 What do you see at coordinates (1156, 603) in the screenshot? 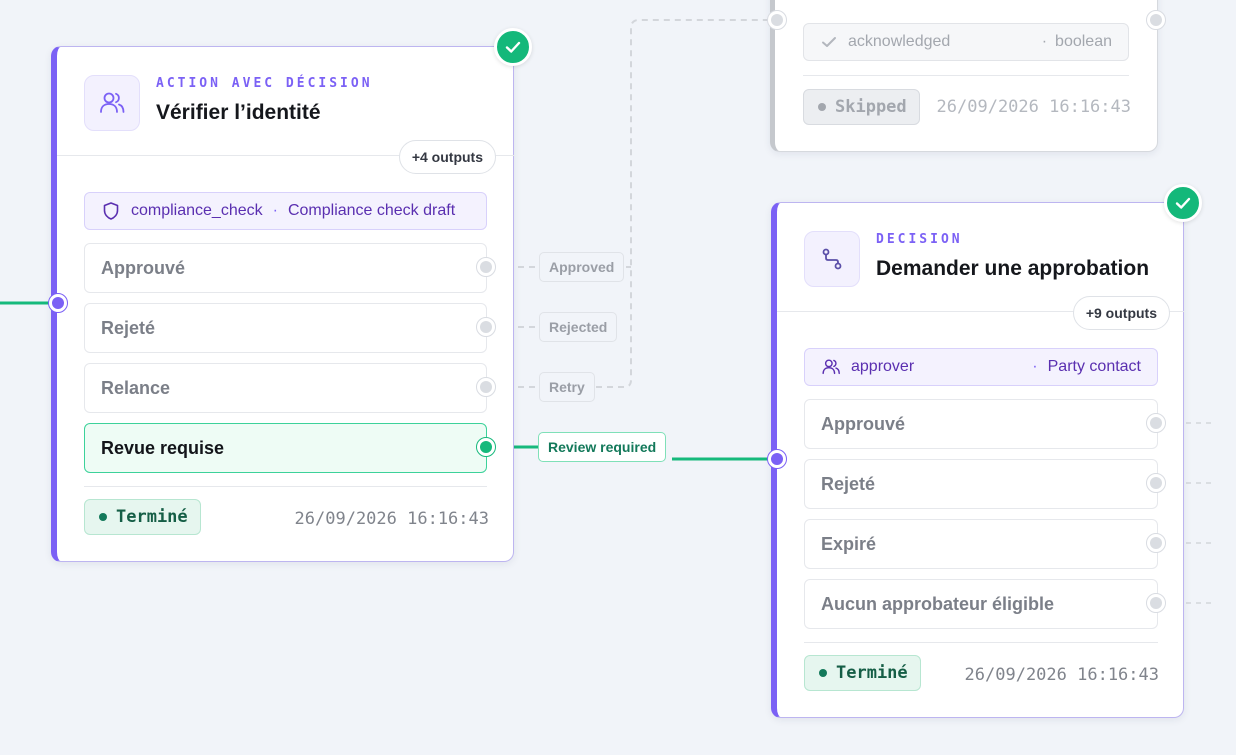
I see `port-aucun-approbateur` at bounding box center [1156, 603].